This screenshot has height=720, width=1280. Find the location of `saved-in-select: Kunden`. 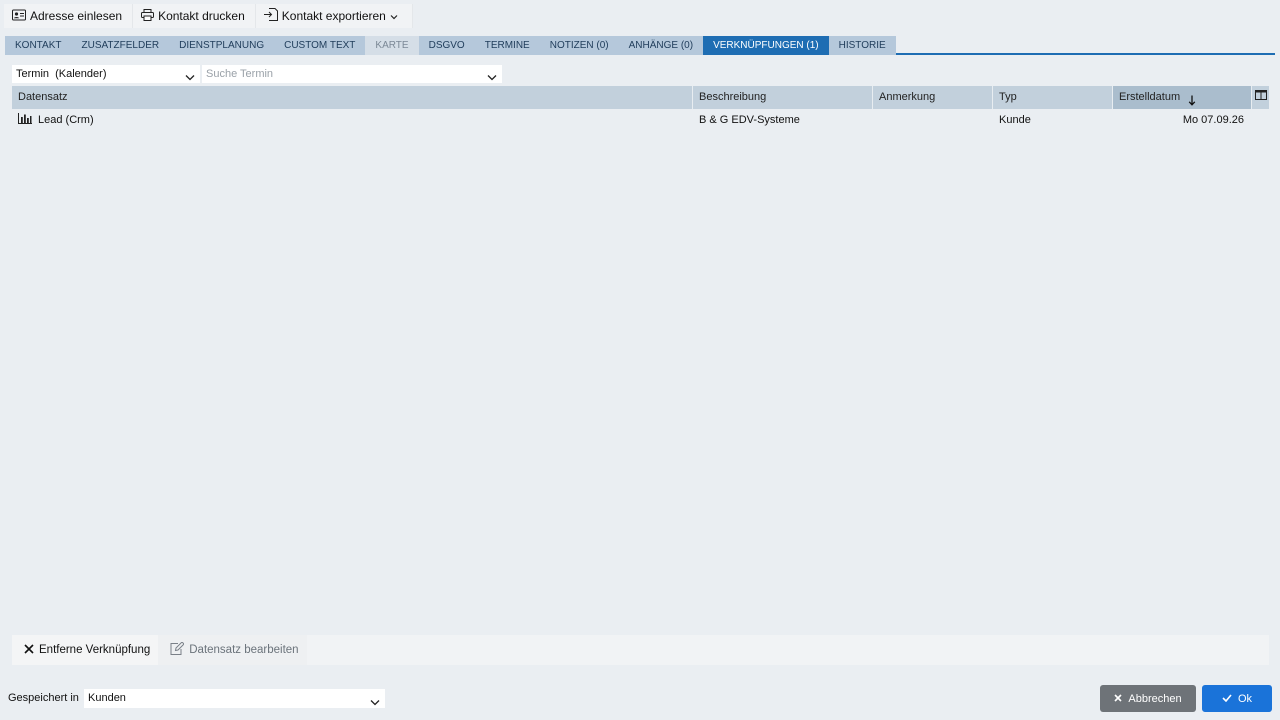

saved-in-select: Kunden is located at coordinates (234, 698).